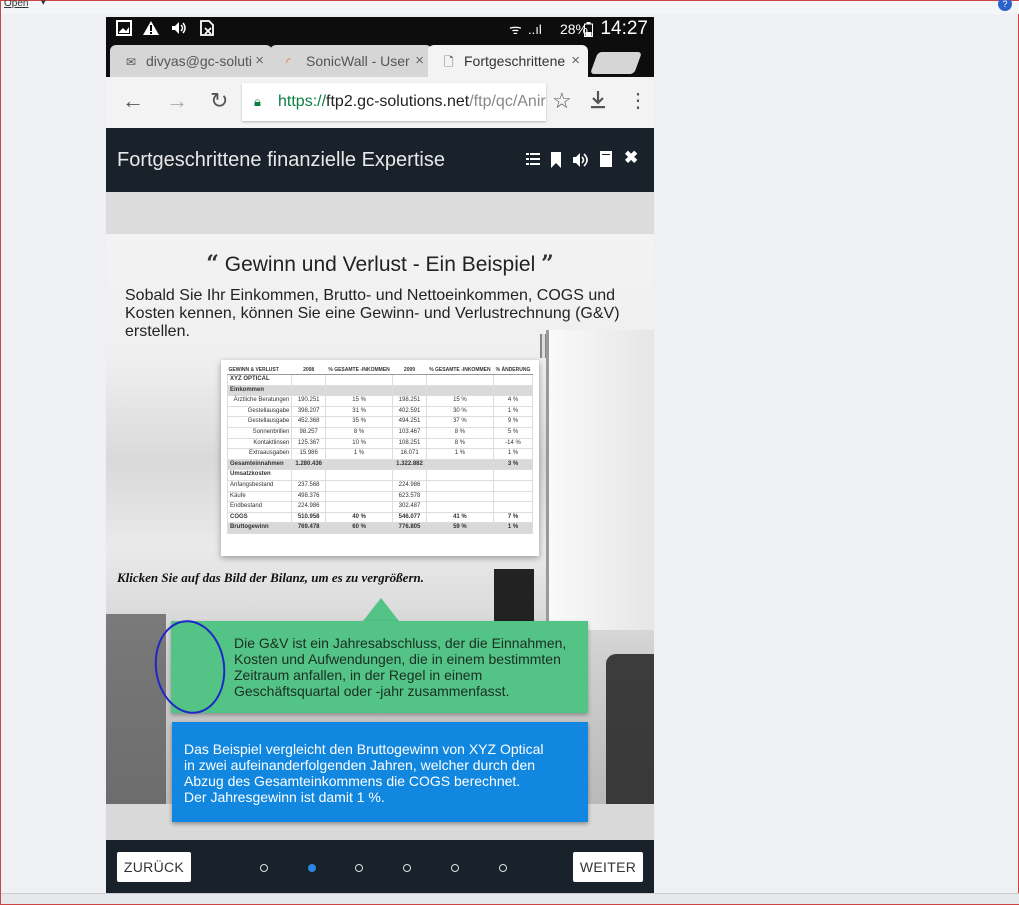 The image size is (1019, 905). What do you see at coordinates (508, 61) in the screenshot?
I see `tab-course: 🗋 Fortgeschrittene ×` at bounding box center [508, 61].